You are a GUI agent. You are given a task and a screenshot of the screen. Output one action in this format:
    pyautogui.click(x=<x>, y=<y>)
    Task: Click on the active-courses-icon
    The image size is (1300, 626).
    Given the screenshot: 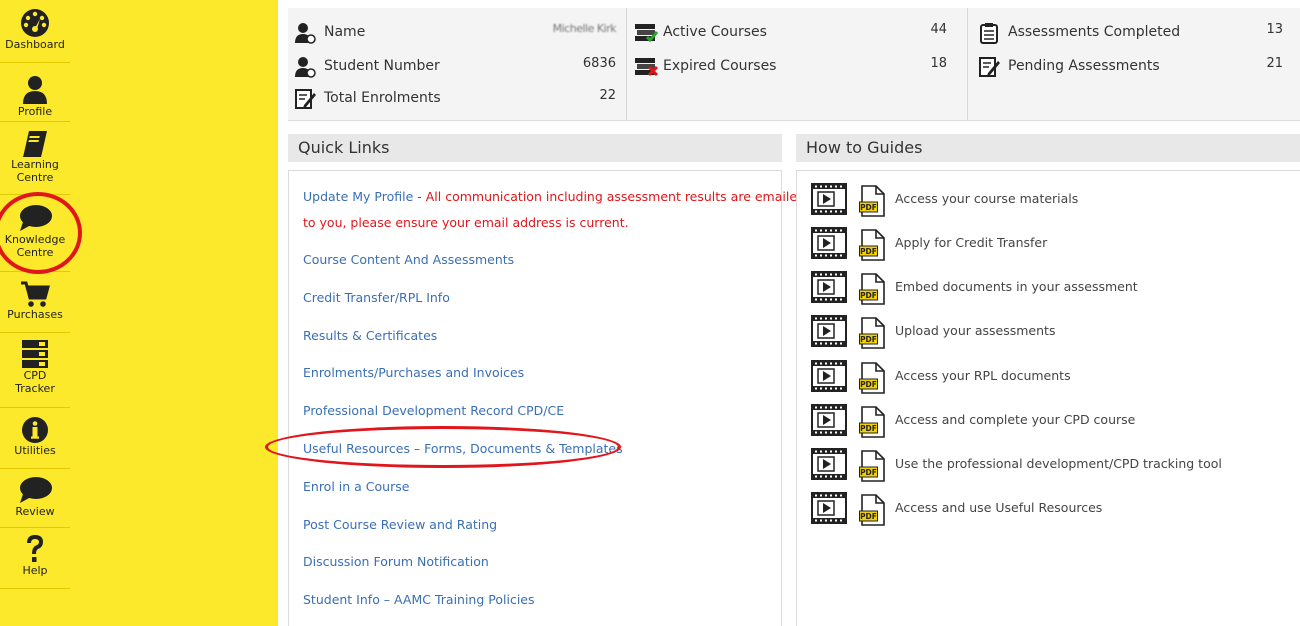 What is the action you would take?
    pyautogui.click(x=647, y=33)
    